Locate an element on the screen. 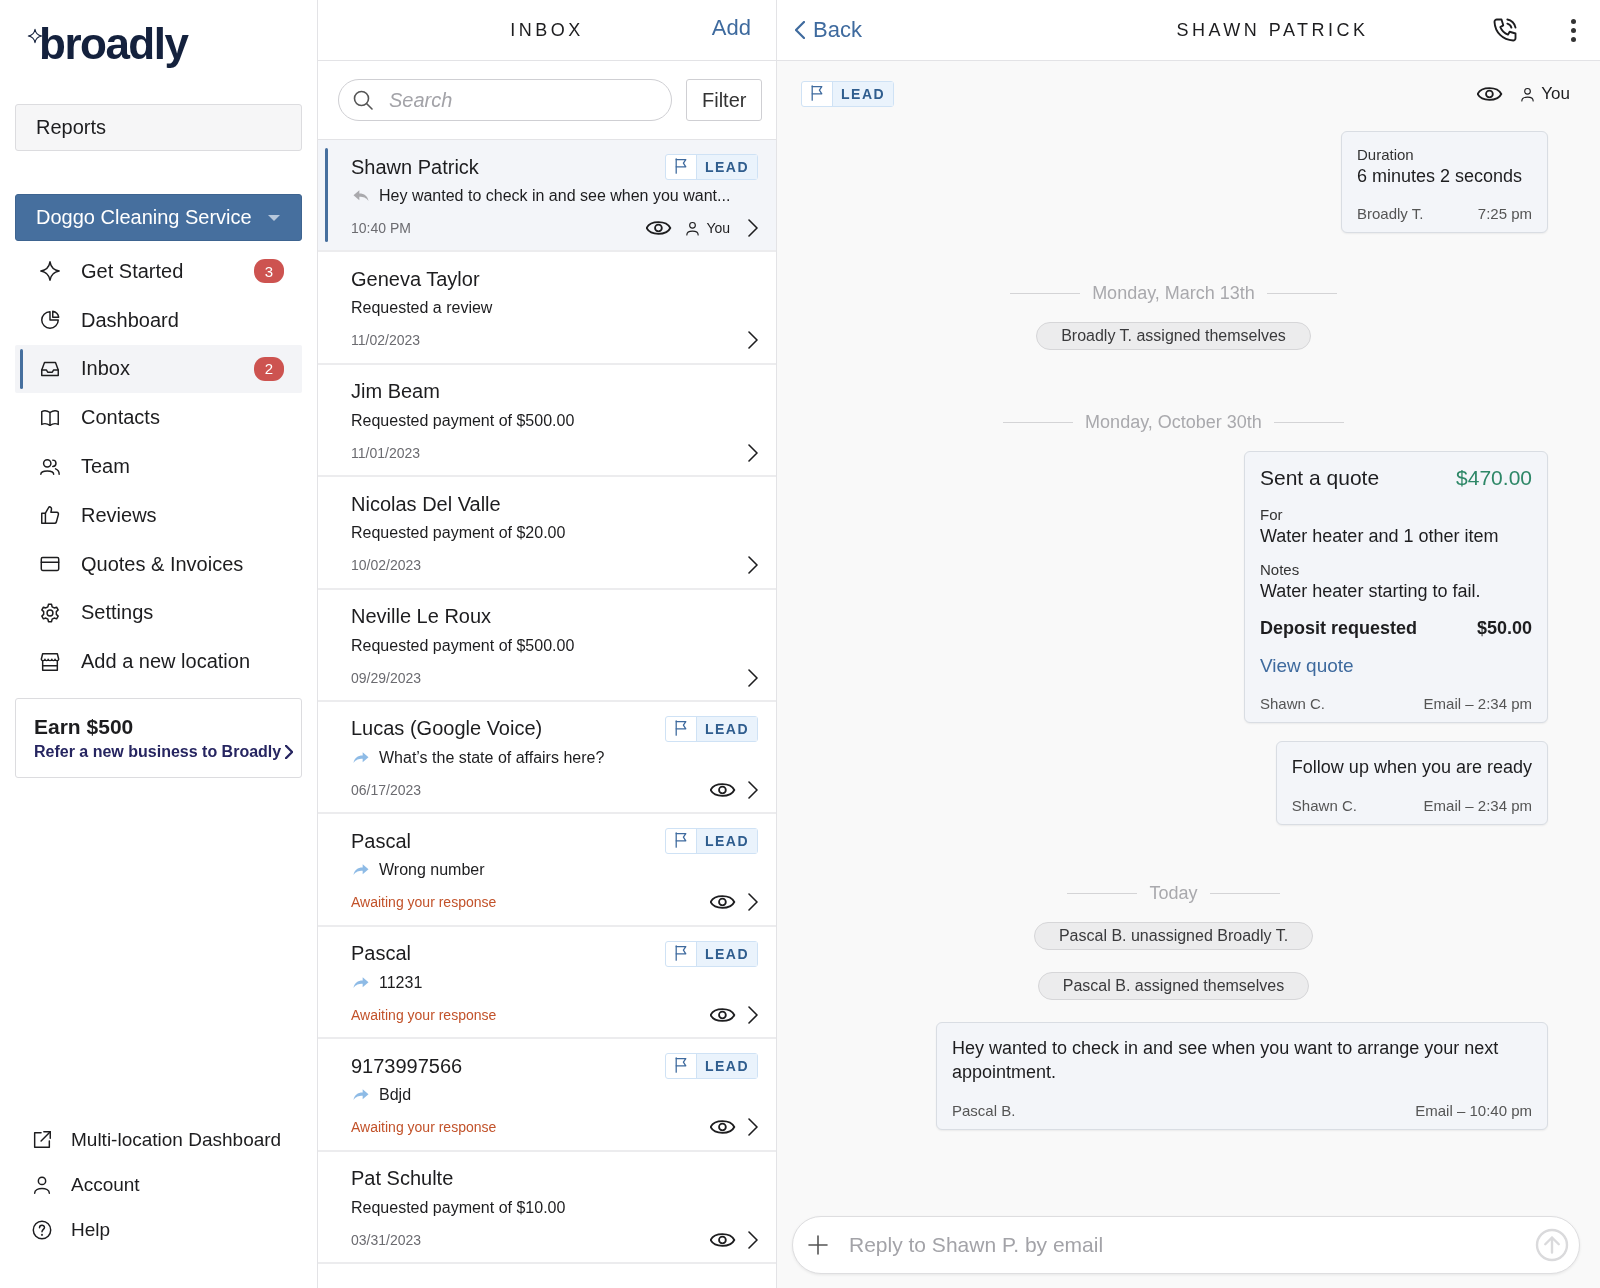  message-text: Follow up when you are ready is located at coordinates (1411, 767).